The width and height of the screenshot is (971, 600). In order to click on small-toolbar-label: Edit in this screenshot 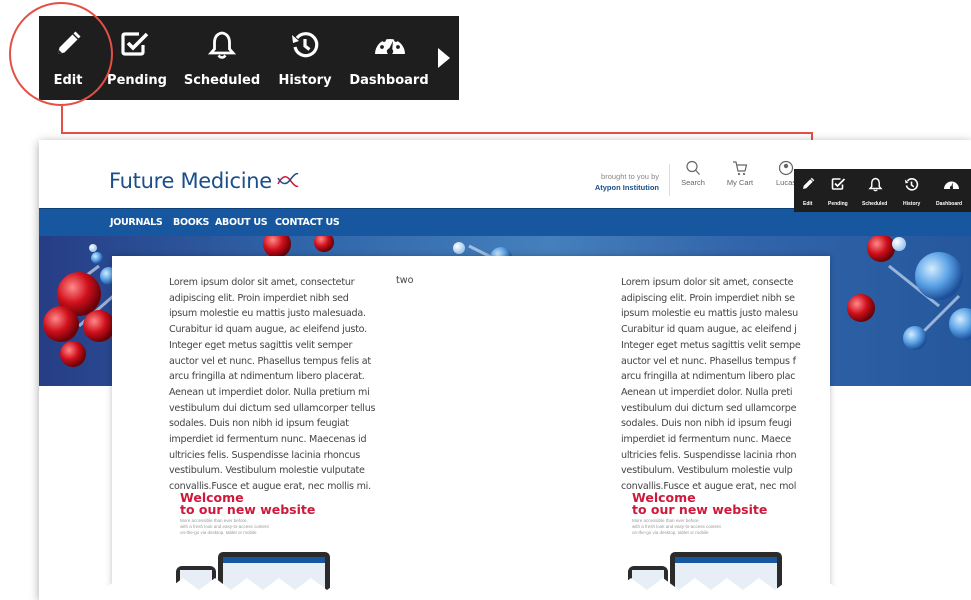, I will do `click(808, 204)`.